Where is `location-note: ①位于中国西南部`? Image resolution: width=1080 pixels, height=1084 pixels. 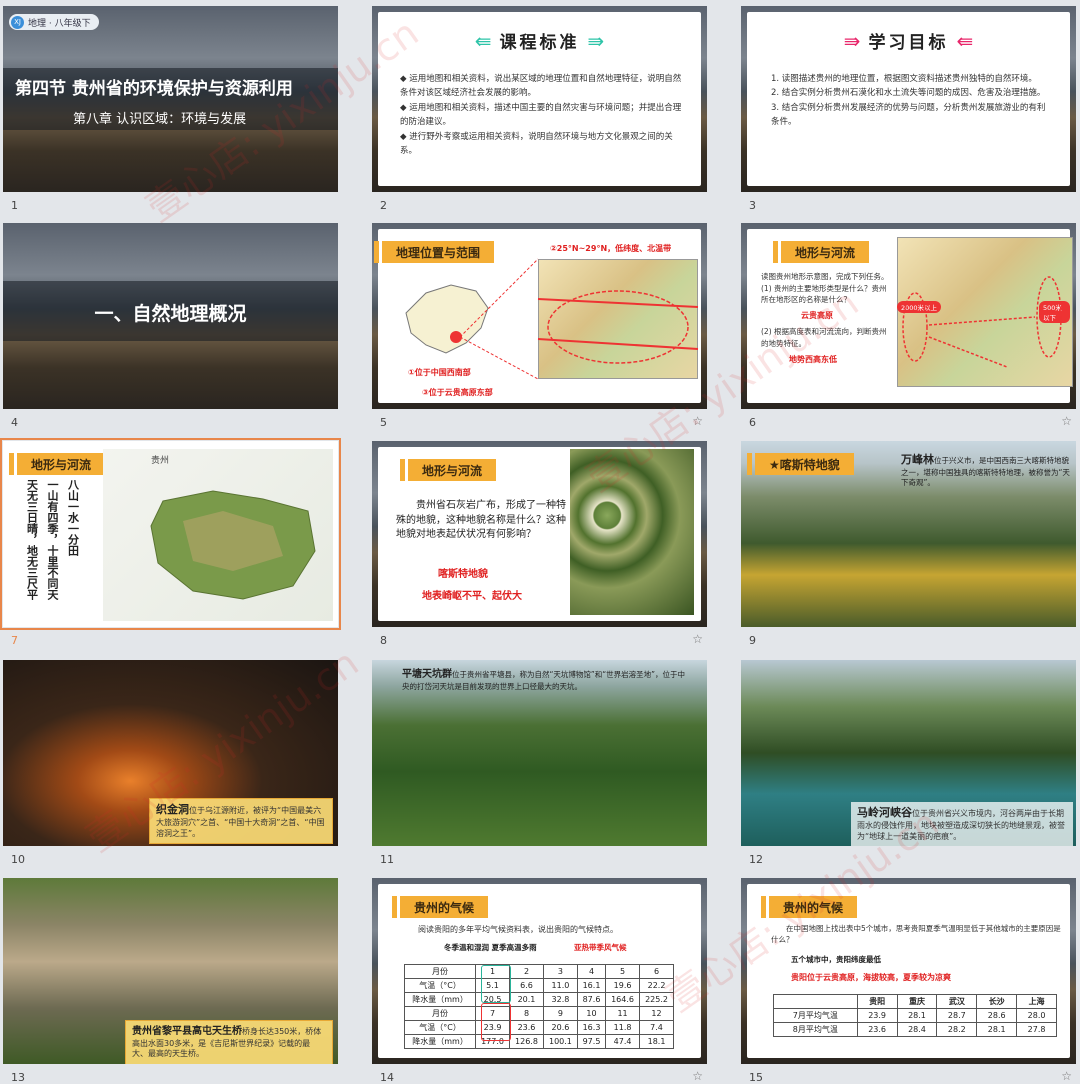
location-note: ①位于中国西南部 is located at coordinates (439, 372).